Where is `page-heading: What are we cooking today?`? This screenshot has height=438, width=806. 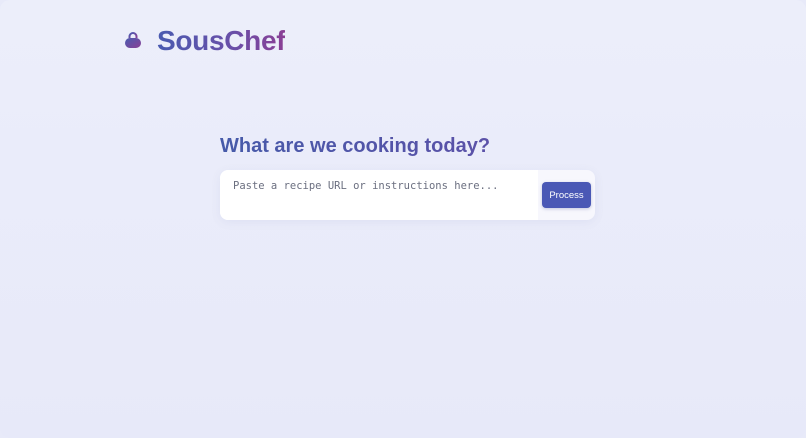 page-heading: What are we cooking today? is located at coordinates (355, 146).